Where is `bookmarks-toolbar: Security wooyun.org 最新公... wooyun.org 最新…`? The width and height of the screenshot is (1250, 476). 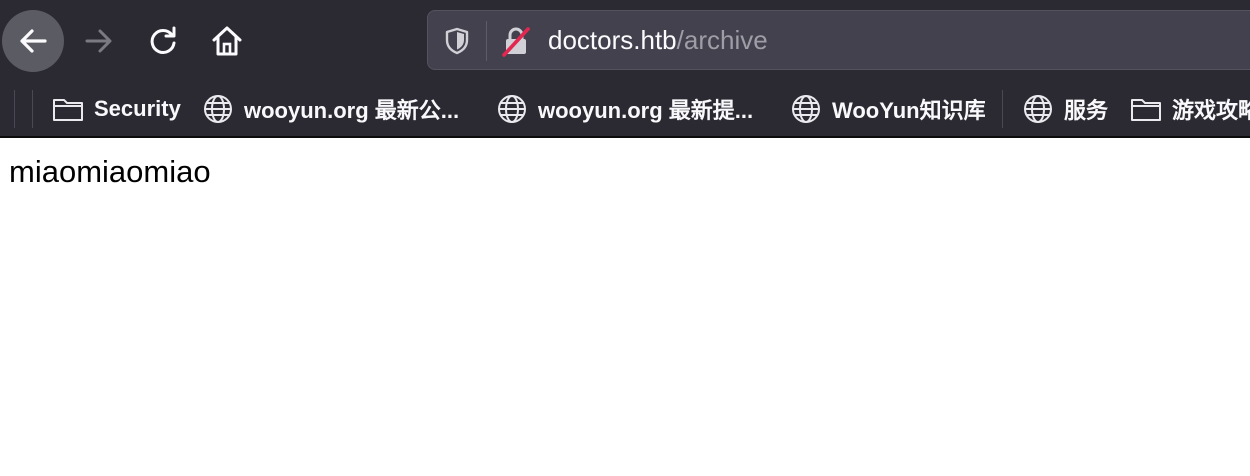 bookmarks-toolbar: Security wooyun.org 最新公... wooyun.org 最新… is located at coordinates (625, 109).